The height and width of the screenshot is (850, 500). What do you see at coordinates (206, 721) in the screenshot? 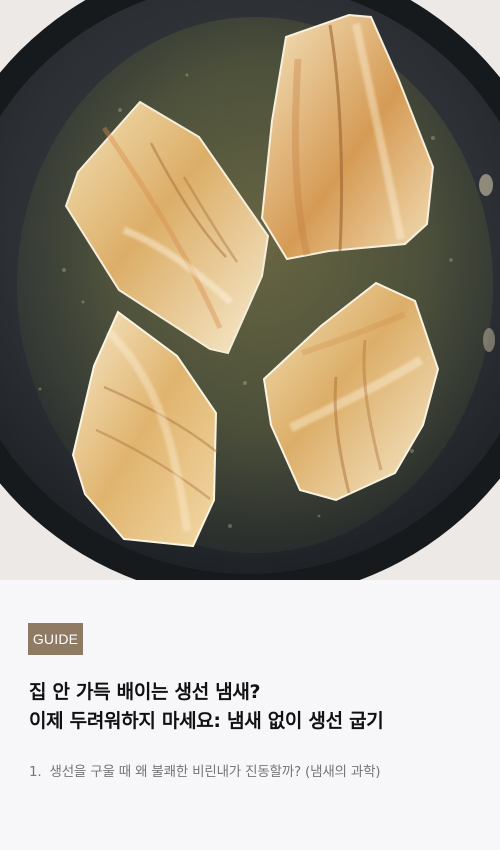
I see `title-line-2: 이제 두려워하지 마세요: 냄새 없이 생선 굽기` at bounding box center [206, 721].